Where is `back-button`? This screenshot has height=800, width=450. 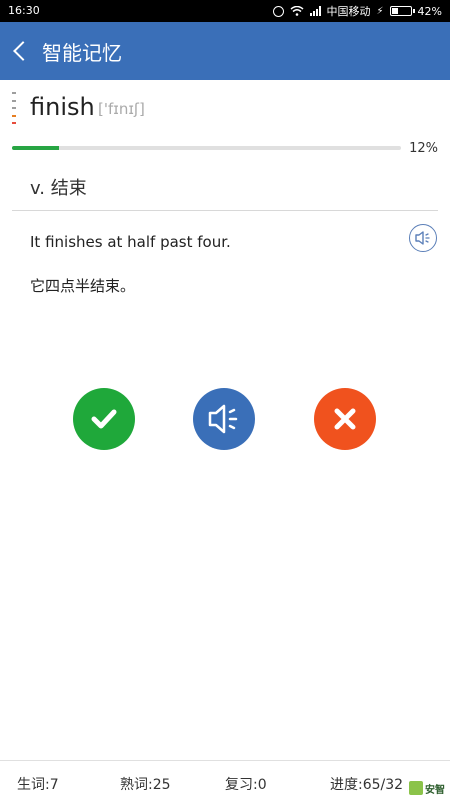
back-button is located at coordinates (20, 51).